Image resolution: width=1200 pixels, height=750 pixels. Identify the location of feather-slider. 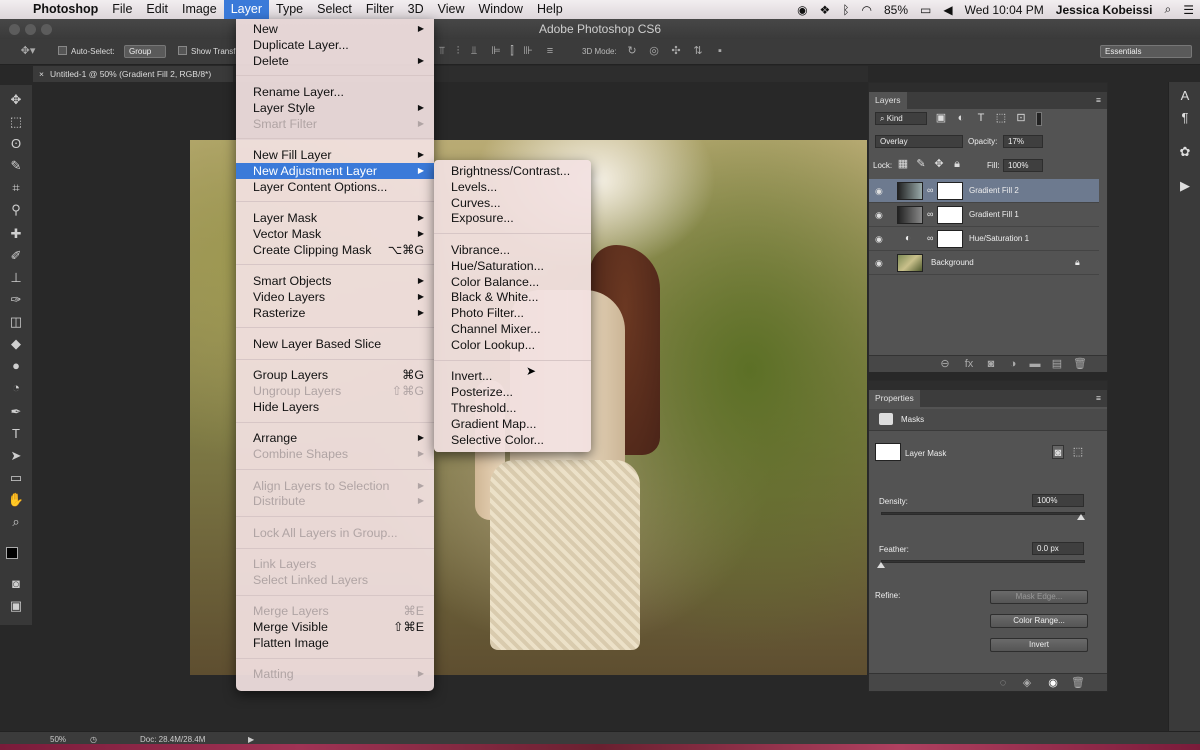
(983, 561).